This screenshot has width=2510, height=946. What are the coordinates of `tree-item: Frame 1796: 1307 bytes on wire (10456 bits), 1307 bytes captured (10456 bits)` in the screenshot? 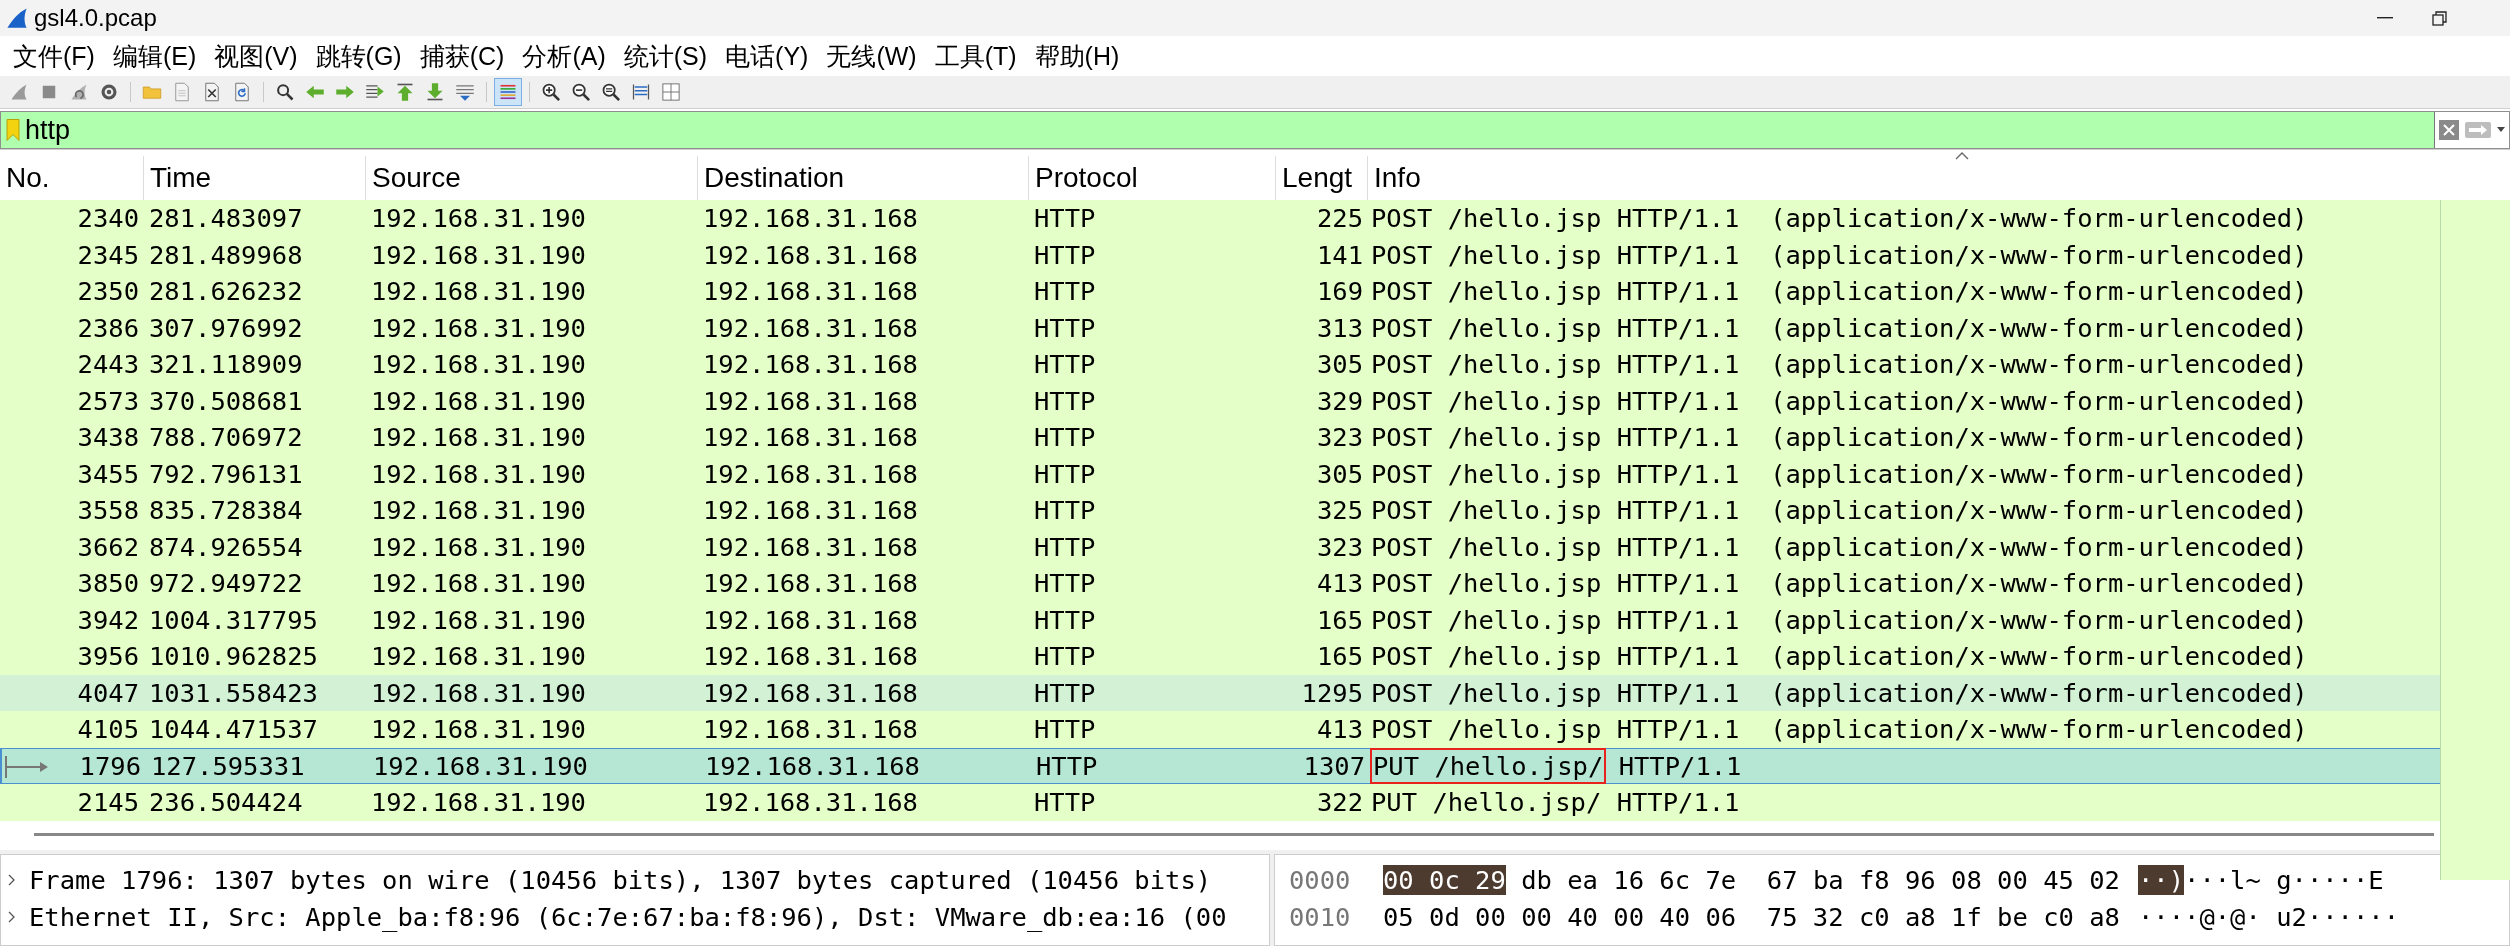 It's located at (620, 879).